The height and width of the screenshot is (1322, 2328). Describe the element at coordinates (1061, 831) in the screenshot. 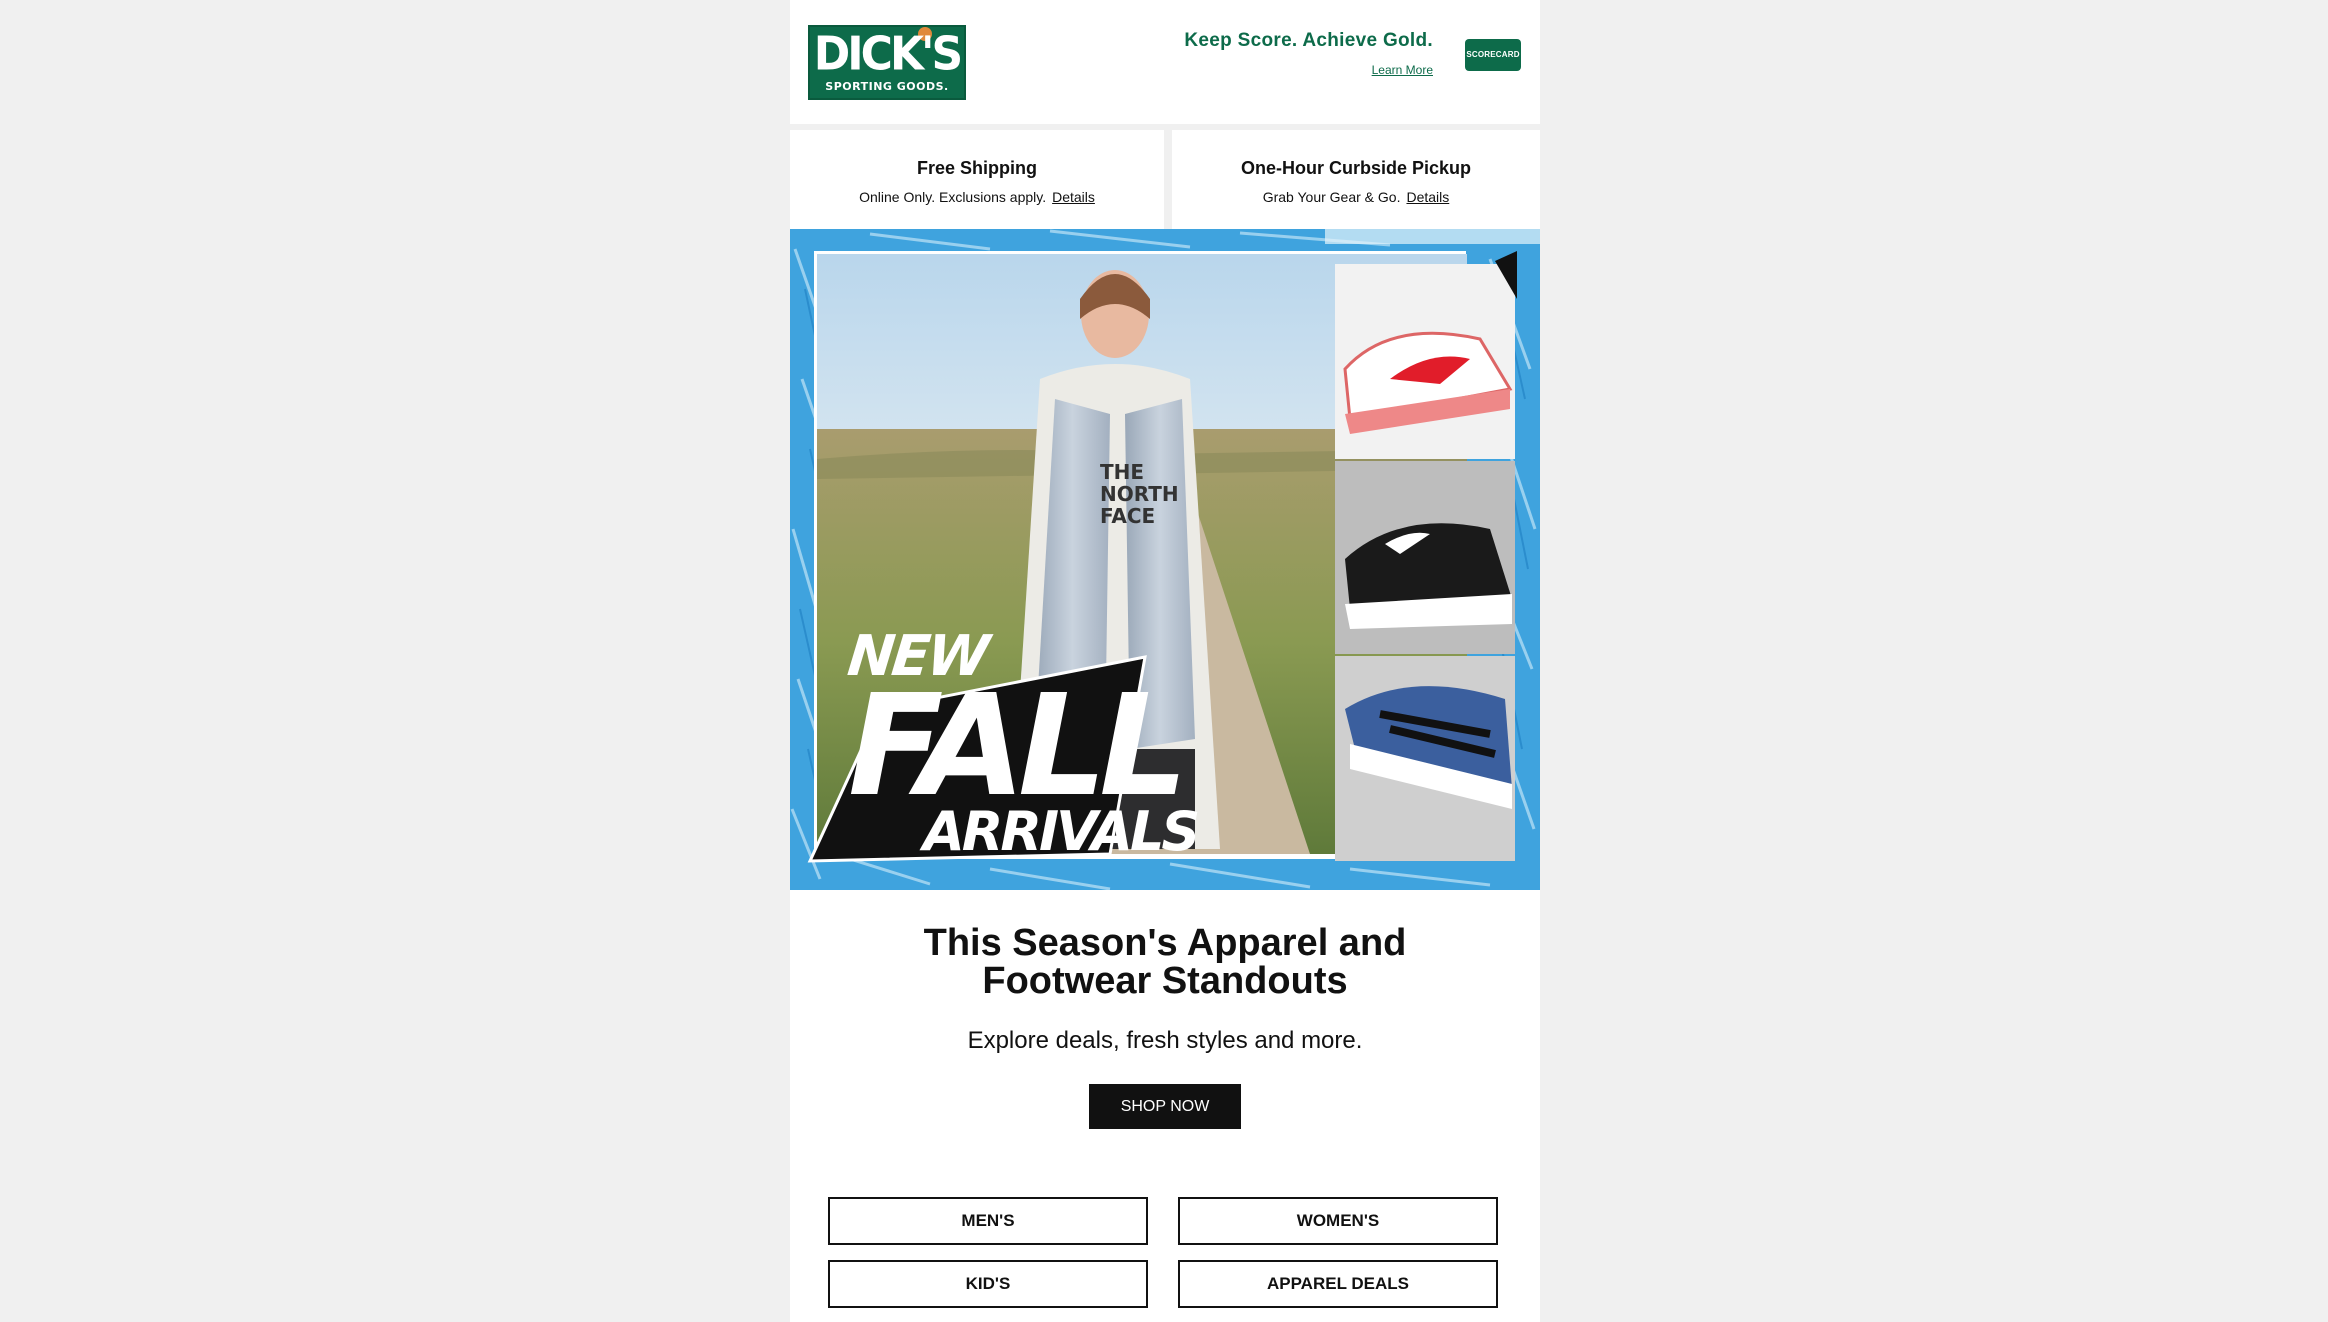

I see `hero-arrivals-text: ARRIVALS` at that location.